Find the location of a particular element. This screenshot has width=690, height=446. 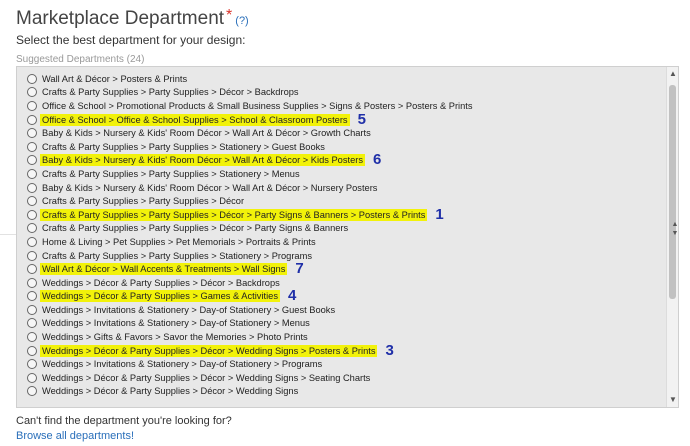

page-scroll-down-icon: ▼ is located at coordinates (675, 233).